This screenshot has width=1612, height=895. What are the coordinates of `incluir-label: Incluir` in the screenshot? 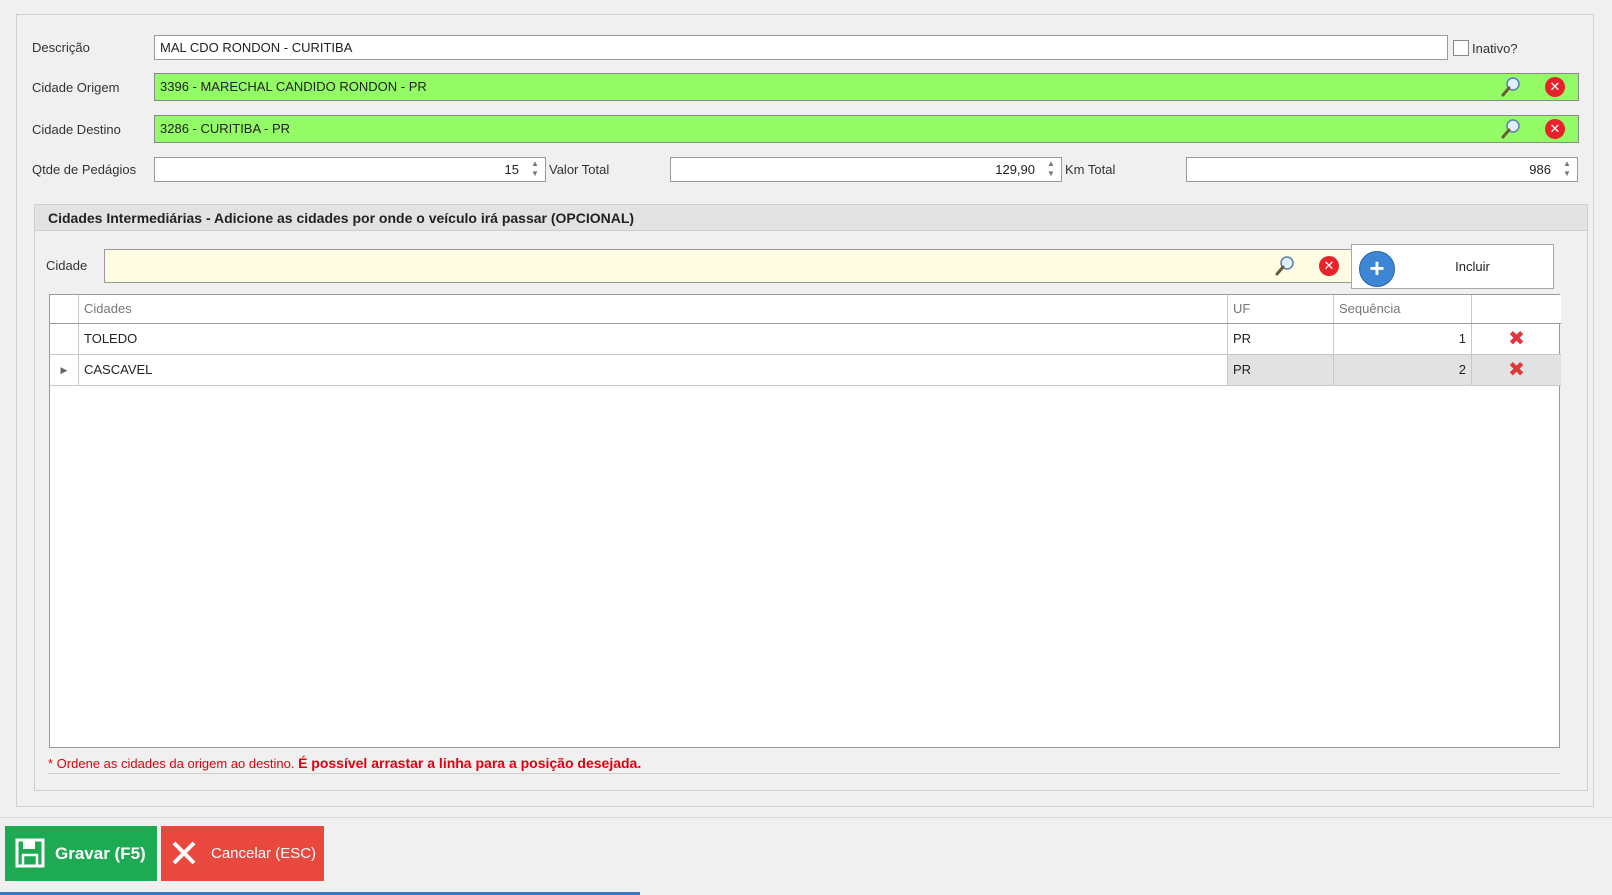 It's located at (1472, 266).